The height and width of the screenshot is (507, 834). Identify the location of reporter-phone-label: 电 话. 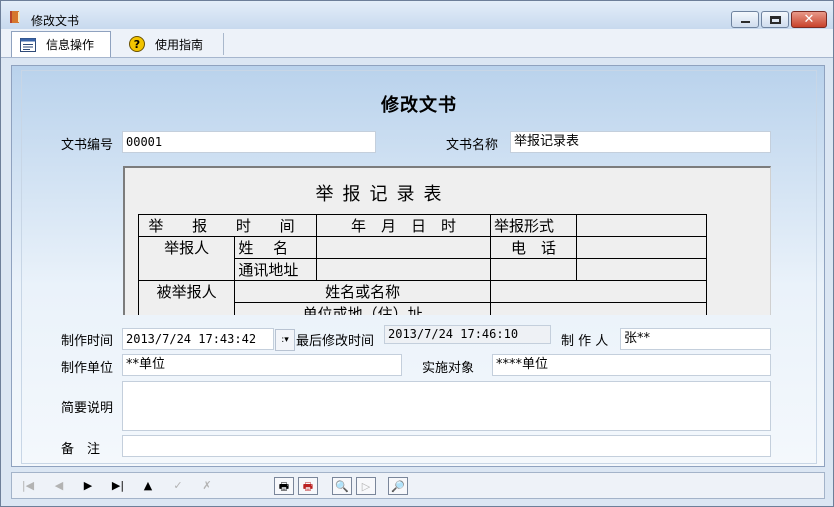
(533, 247).